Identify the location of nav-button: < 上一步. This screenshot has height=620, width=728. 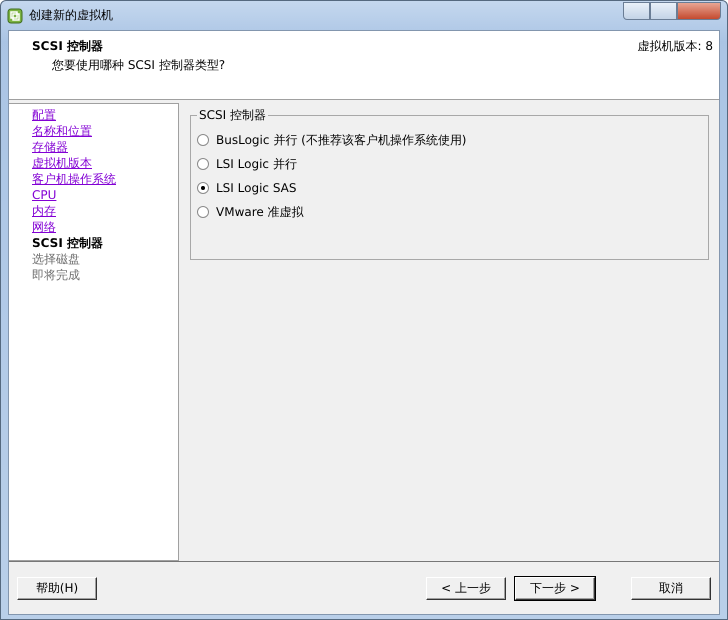
(466, 588).